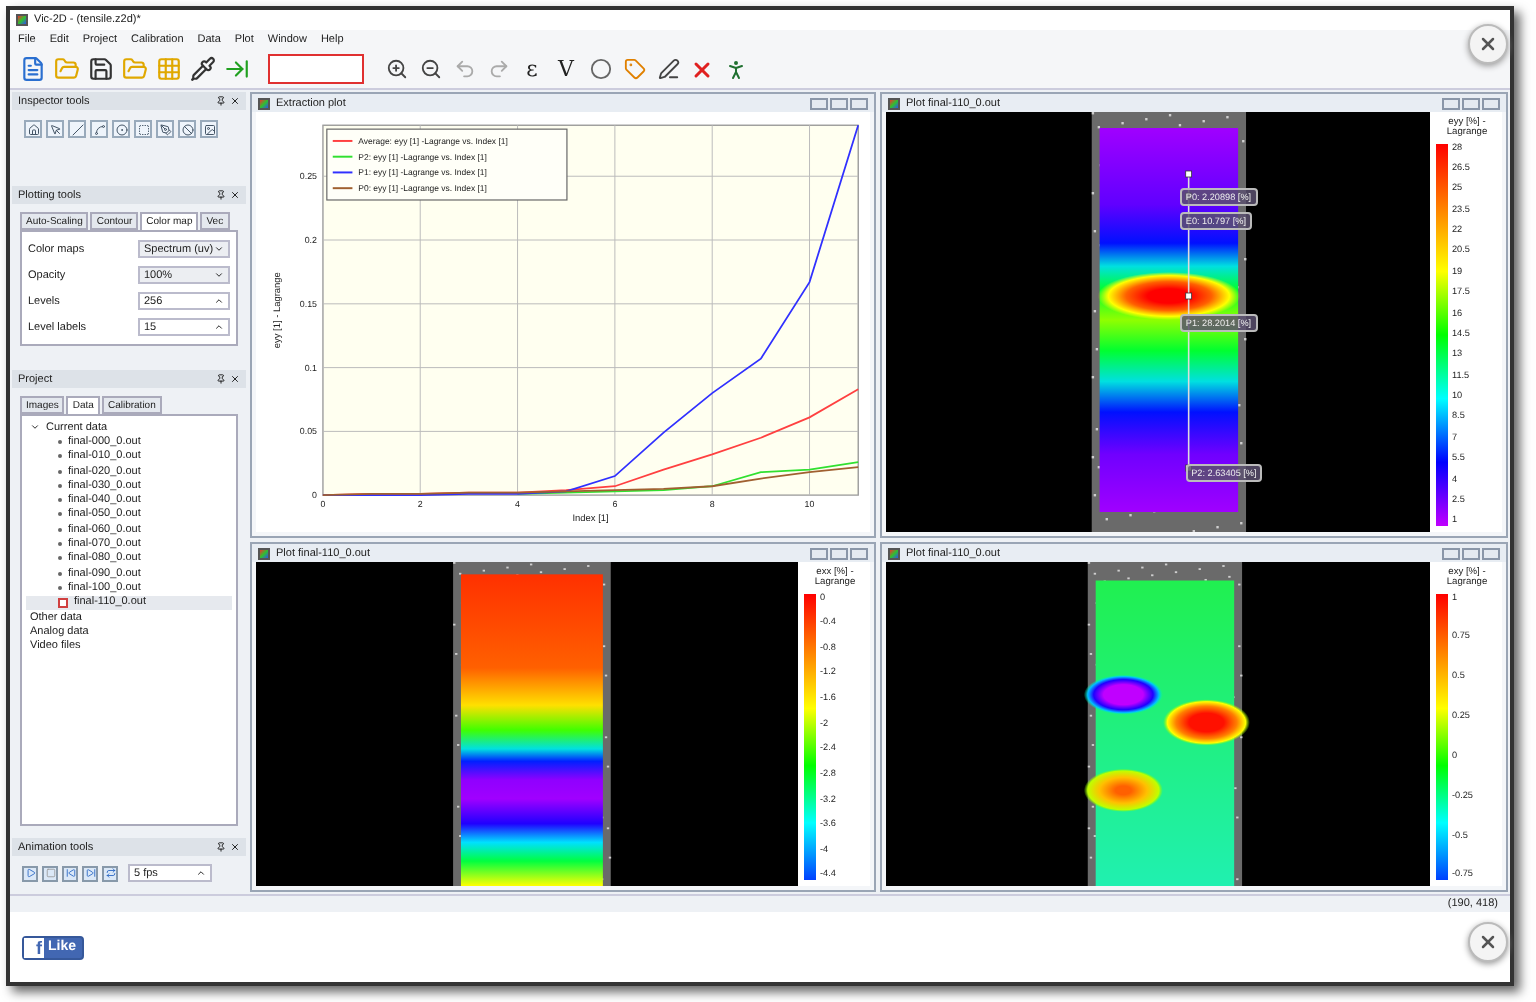 This screenshot has height=1002, width=1536. I want to click on skip-forward-icon, so click(90, 873).